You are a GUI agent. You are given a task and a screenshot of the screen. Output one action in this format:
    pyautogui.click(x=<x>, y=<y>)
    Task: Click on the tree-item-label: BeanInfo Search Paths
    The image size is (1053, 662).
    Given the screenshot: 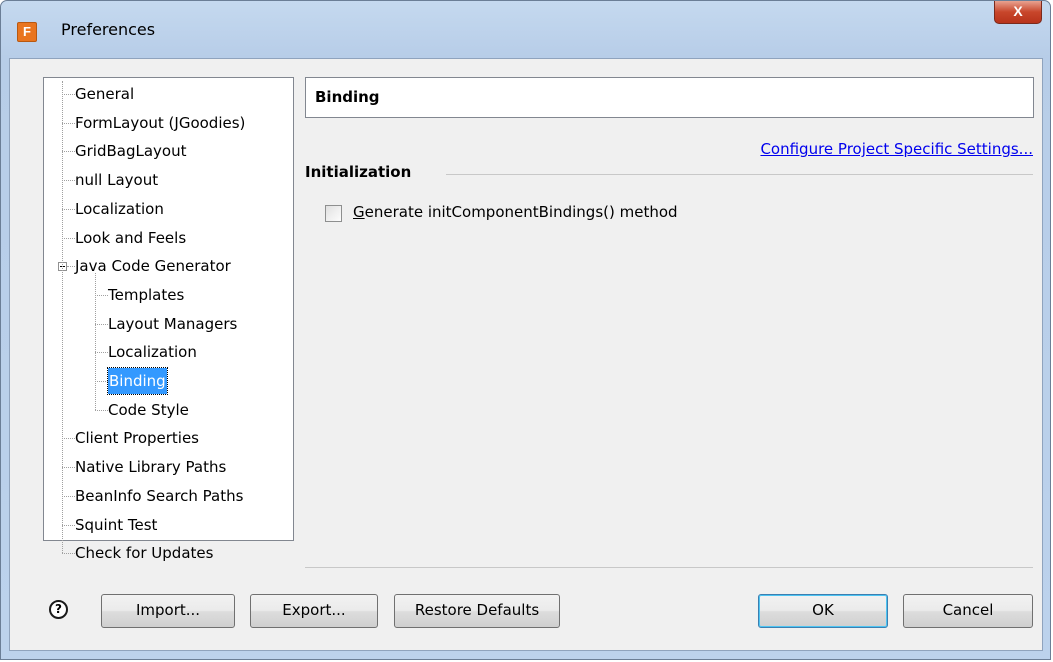 What is the action you would take?
    pyautogui.click(x=159, y=495)
    